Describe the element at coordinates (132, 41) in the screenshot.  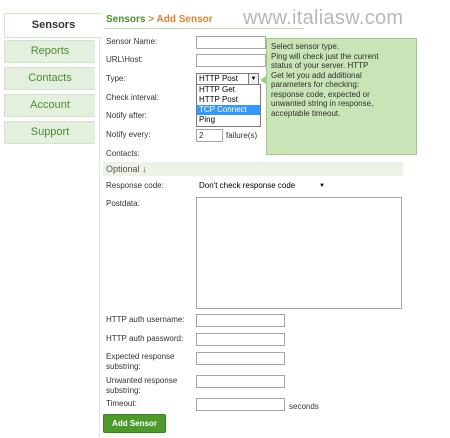
I see `sensor-name-label: Sensor Name:` at that location.